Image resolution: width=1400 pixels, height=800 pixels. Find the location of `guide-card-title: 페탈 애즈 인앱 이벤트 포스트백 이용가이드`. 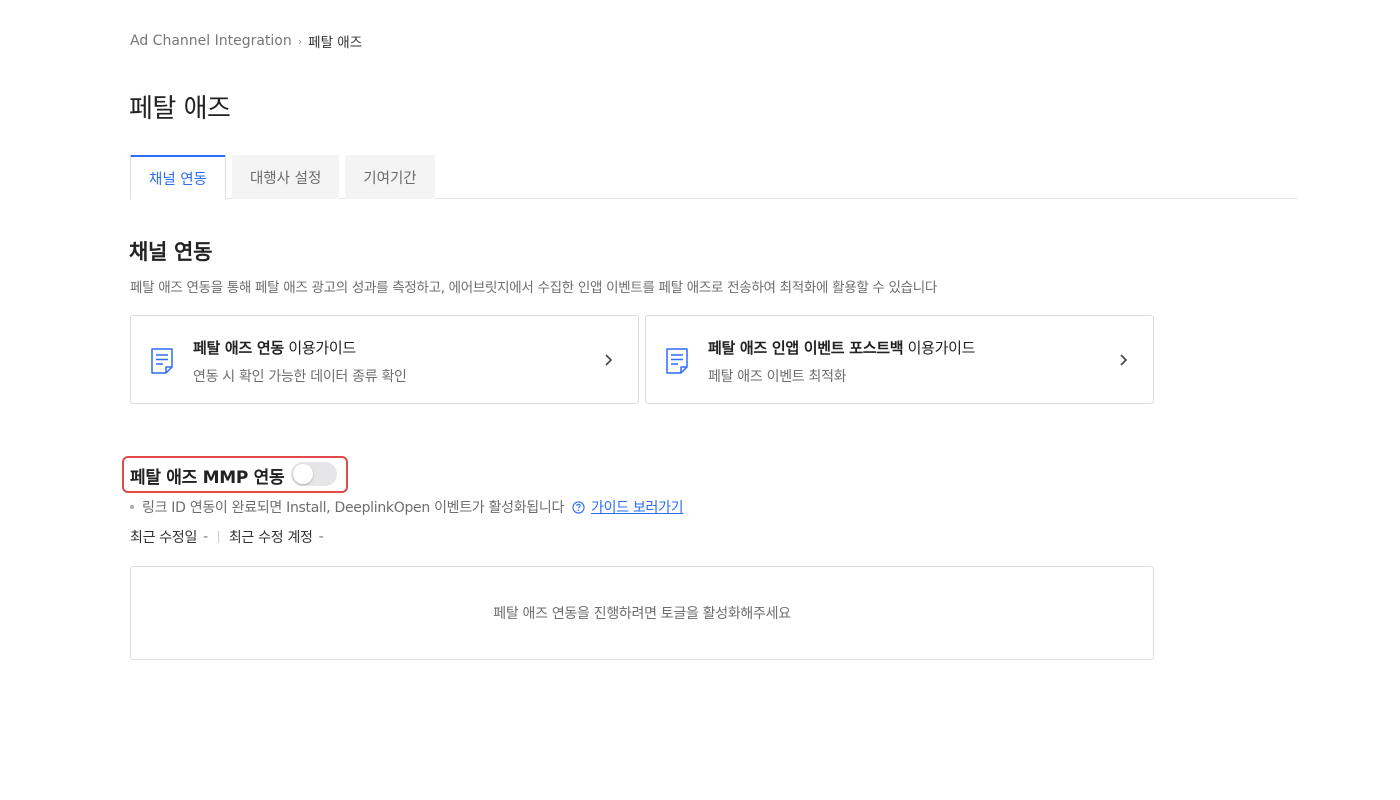

guide-card-title: 페탈 애즈 인앱 이벤트 포스트백 이용가이드 is located at coordinates (841, 347).